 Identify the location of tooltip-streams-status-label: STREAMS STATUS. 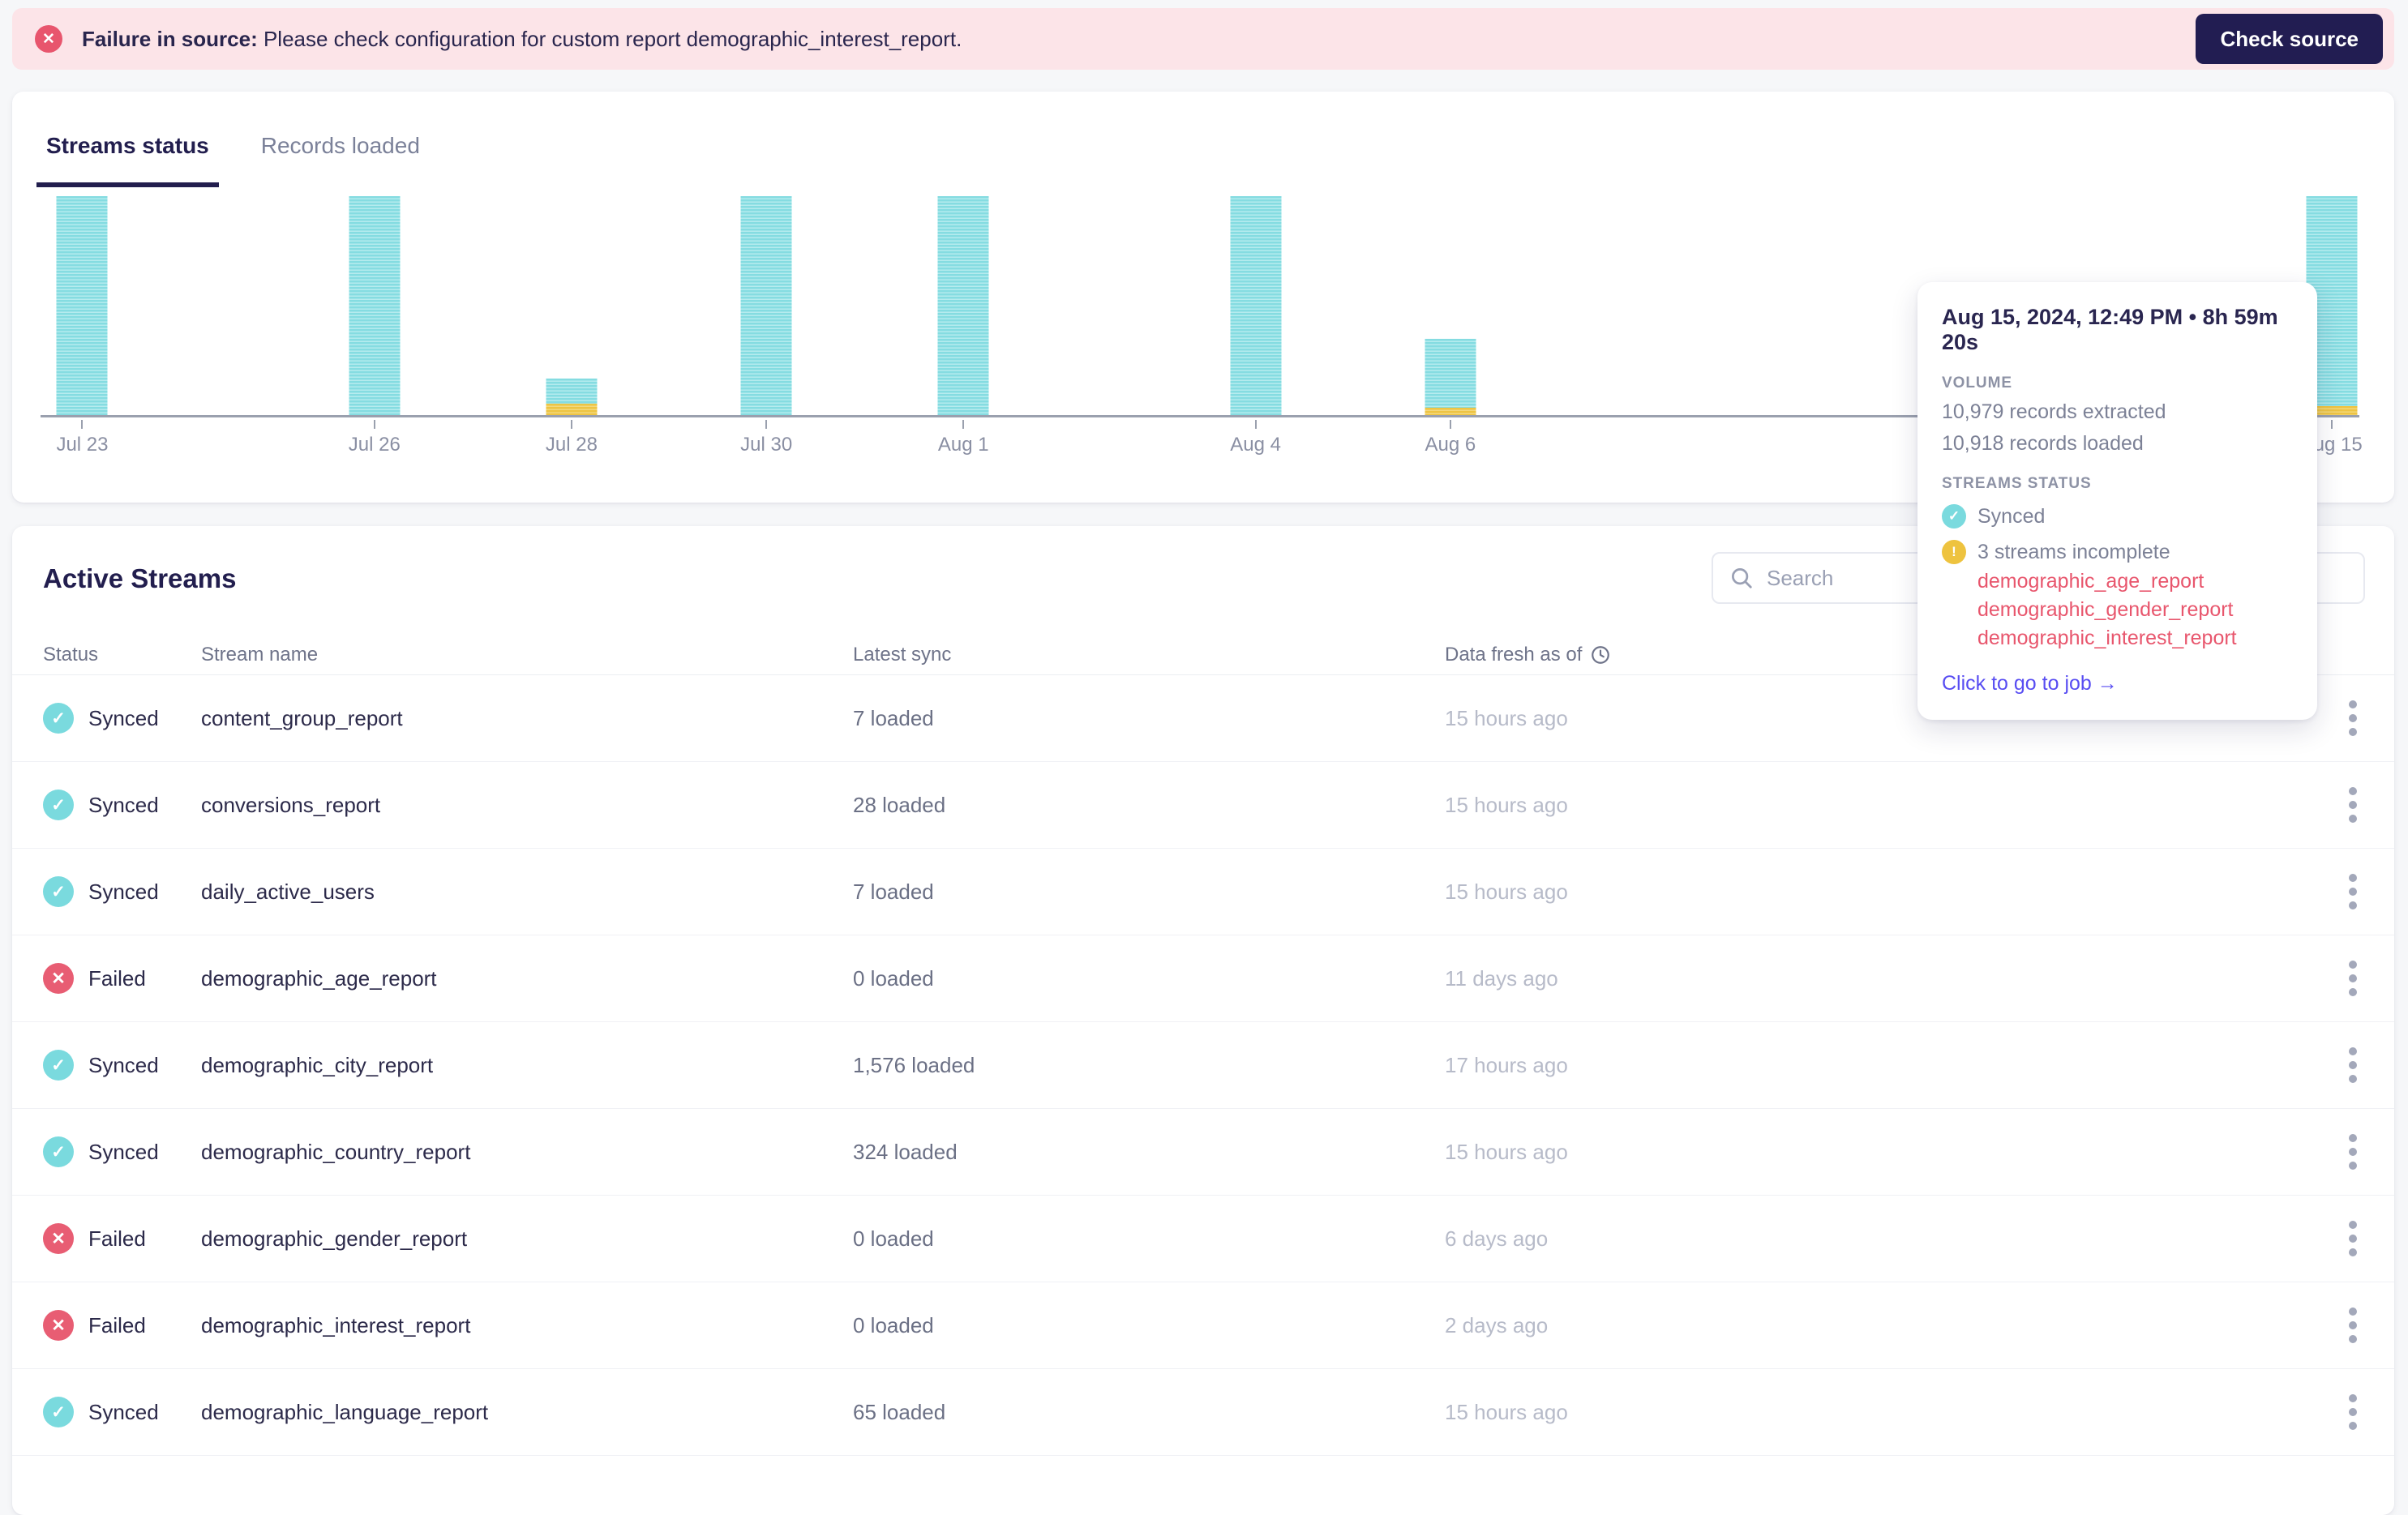
(2017, 483).